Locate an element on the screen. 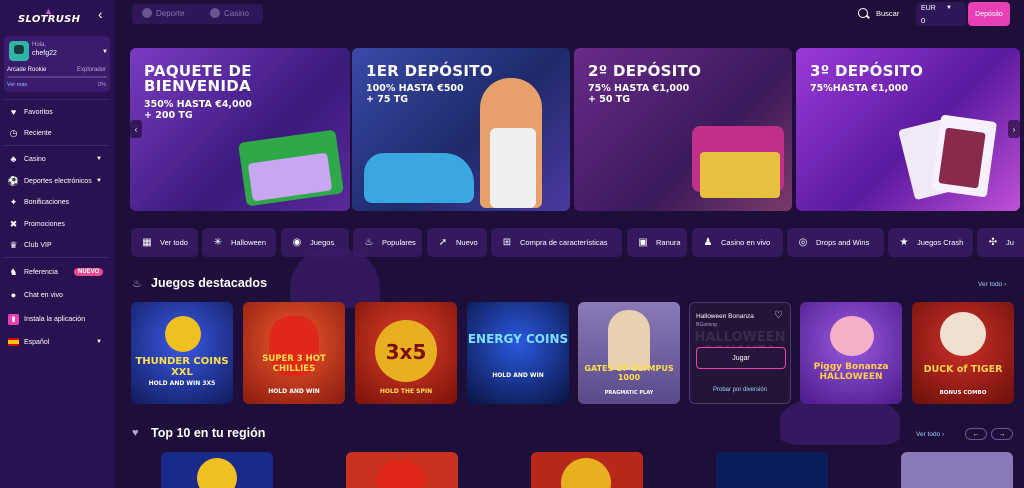 Image resolution: width=1024 pixels, height=488 pixels. tab-casino: Casino is located at coordinates (229, 13).